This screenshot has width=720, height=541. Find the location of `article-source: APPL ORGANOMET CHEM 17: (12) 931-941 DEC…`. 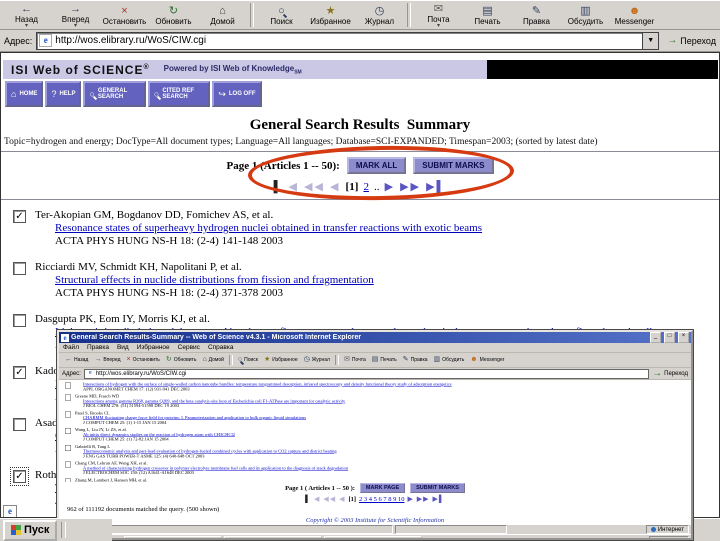

article-source: APPL ORGANOMET CHEM 17: (12) 931-941 DEC… is located at coordinates (136, 389).